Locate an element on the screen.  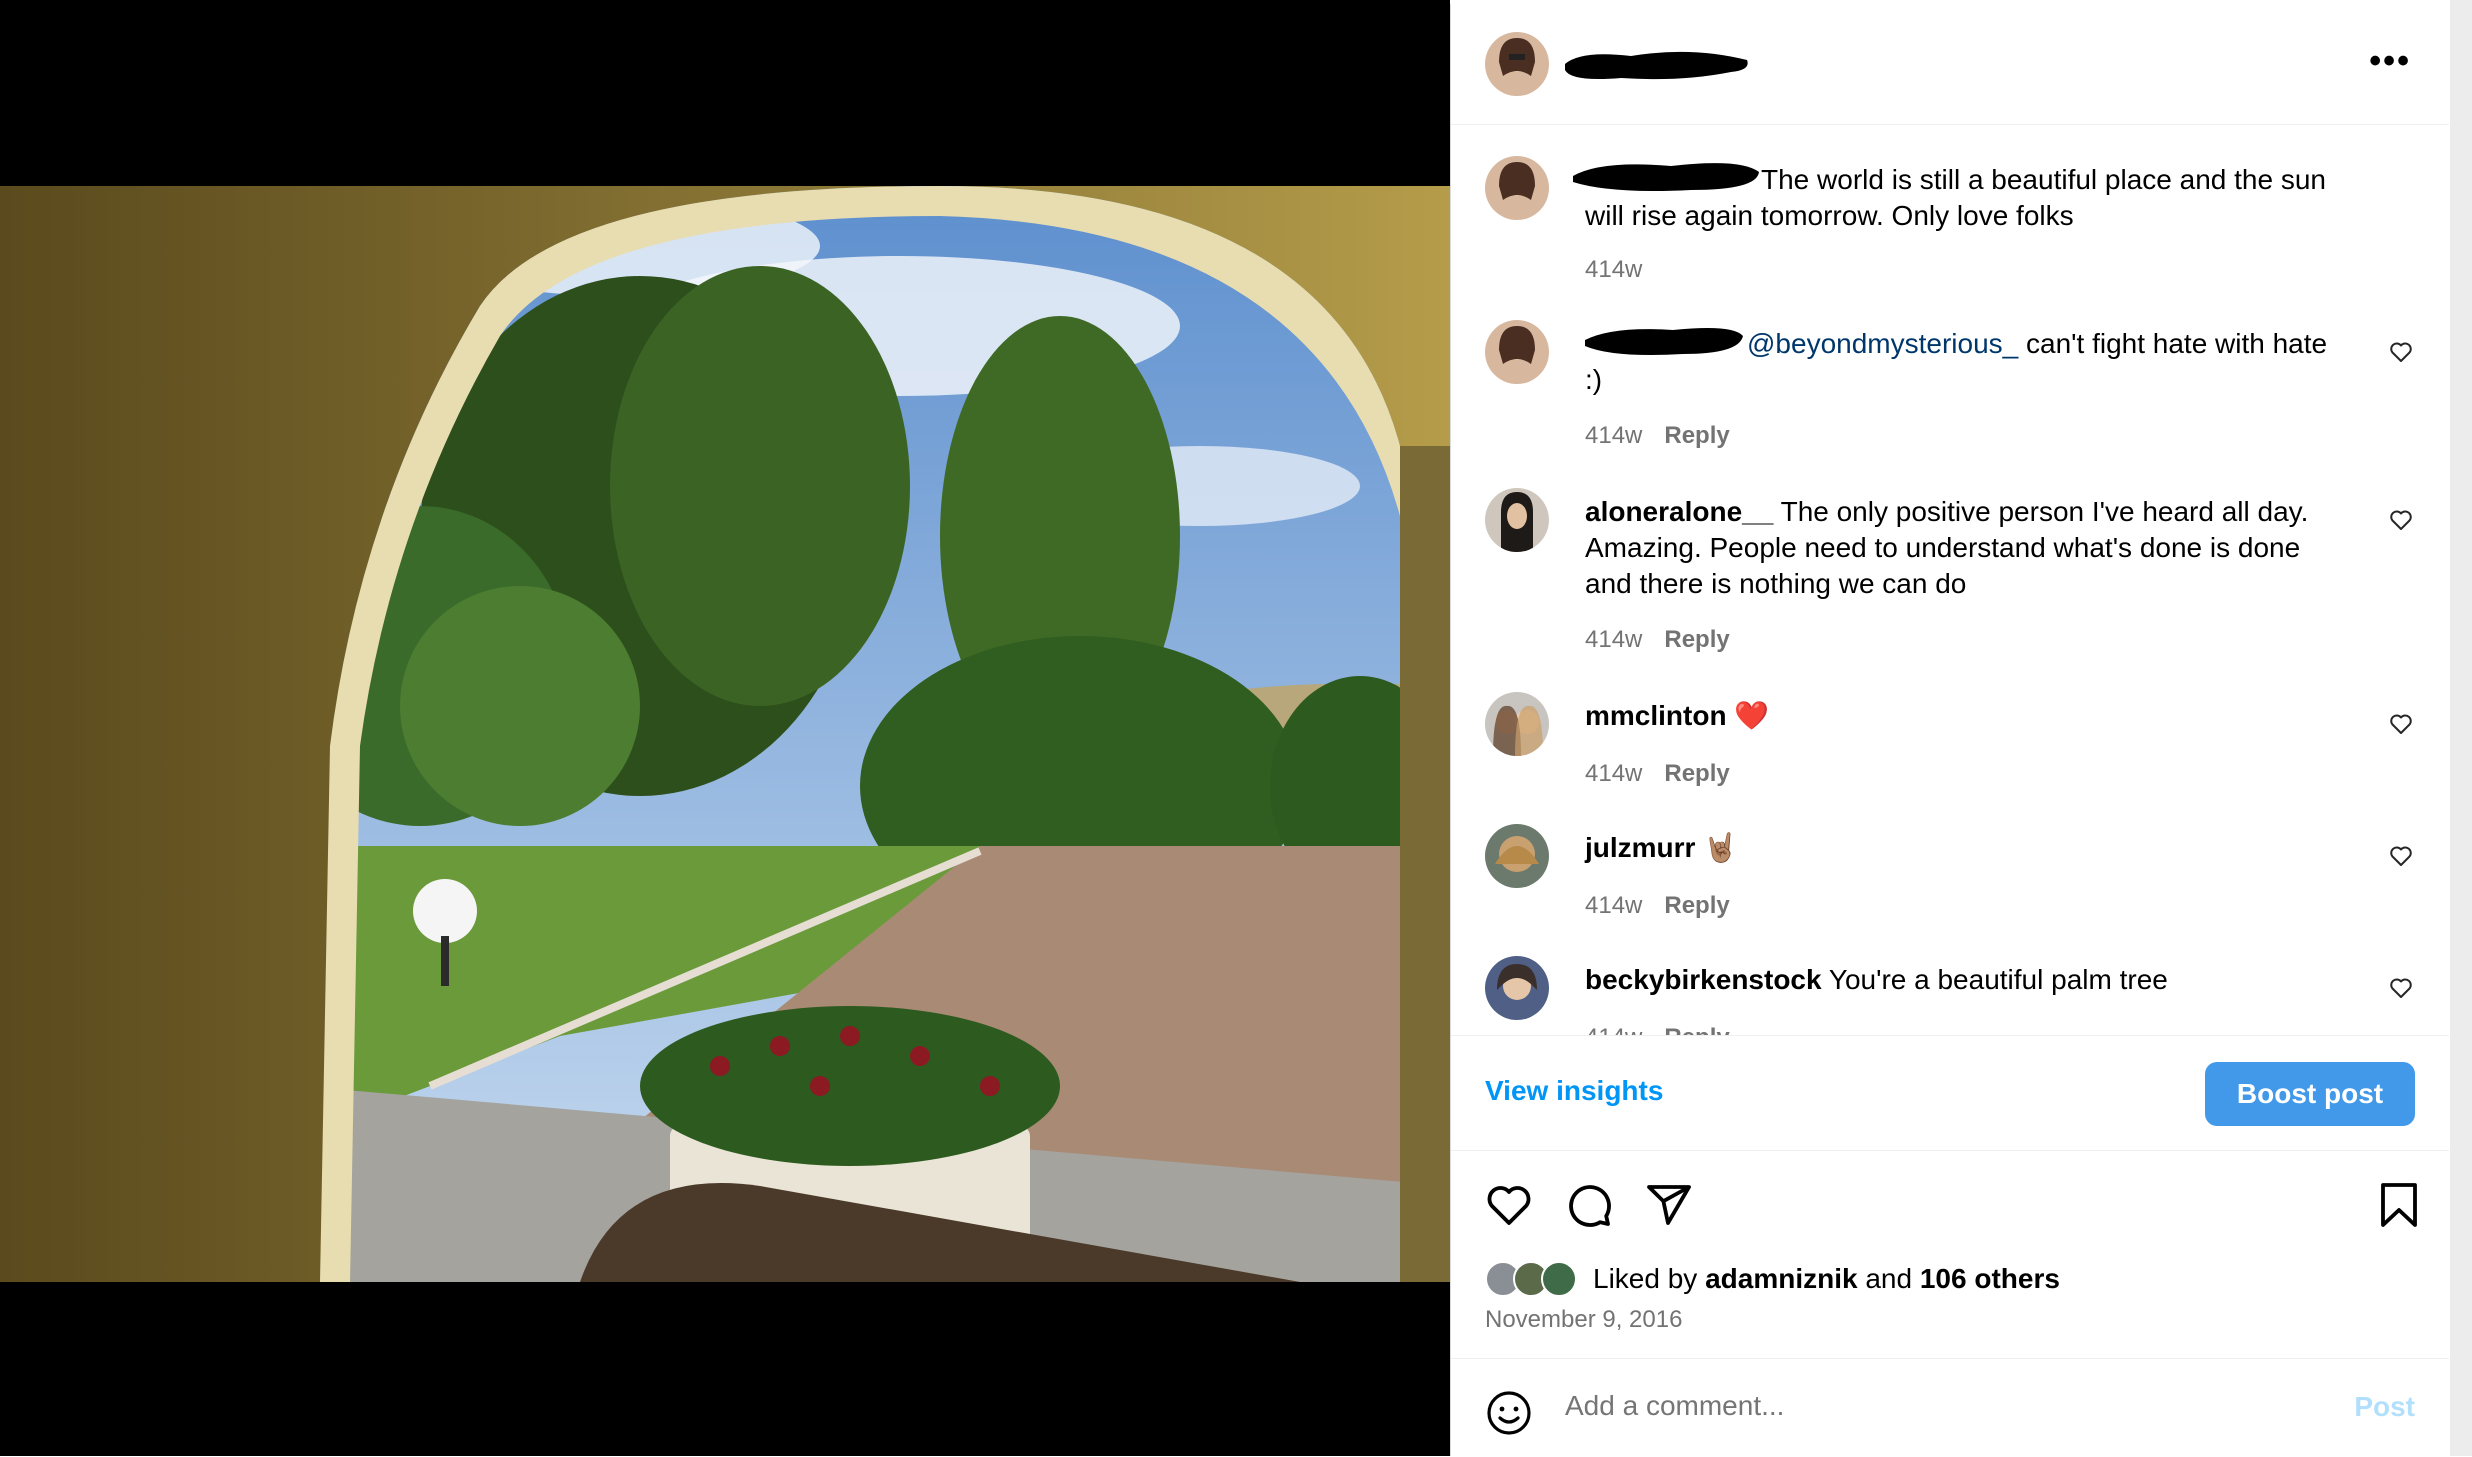
comment-text: mmclinton ❤️ is located at coordinates (1967, 716).